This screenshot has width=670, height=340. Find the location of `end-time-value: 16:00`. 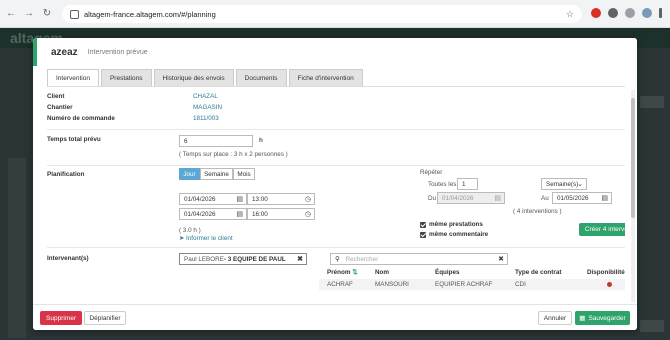

end-time-value: 16:00 is located at coordinates (260, 214).